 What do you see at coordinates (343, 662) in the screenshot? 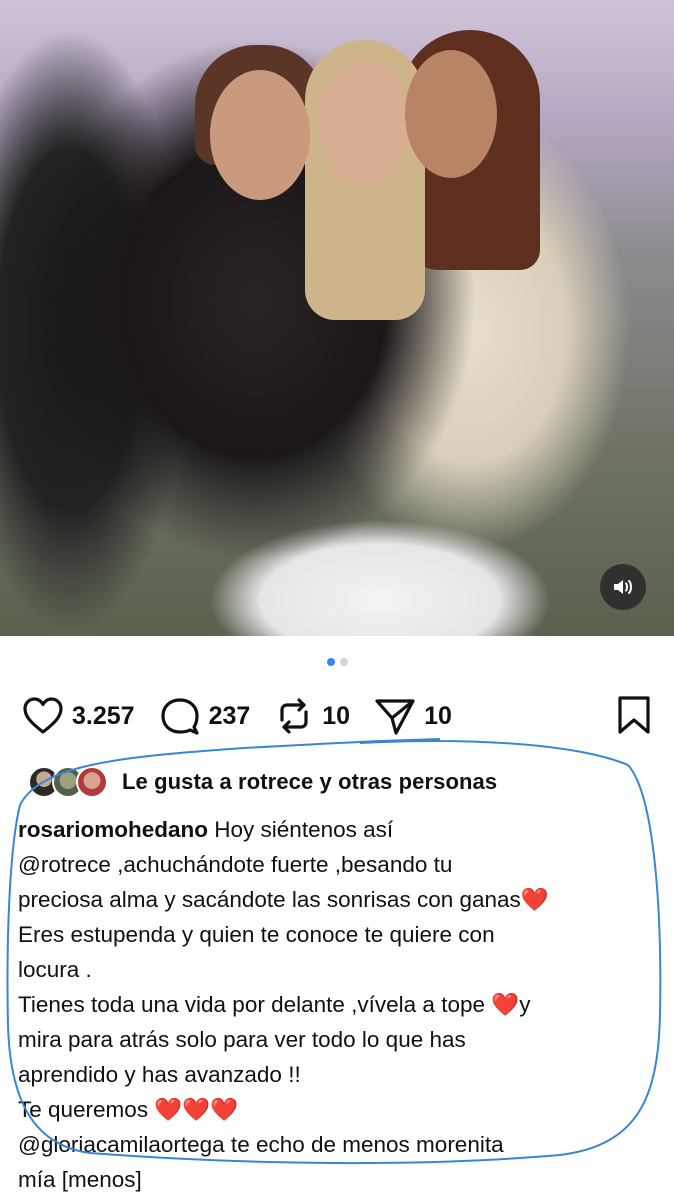
I see `carousel-dot` at bounding box center [343, 662].